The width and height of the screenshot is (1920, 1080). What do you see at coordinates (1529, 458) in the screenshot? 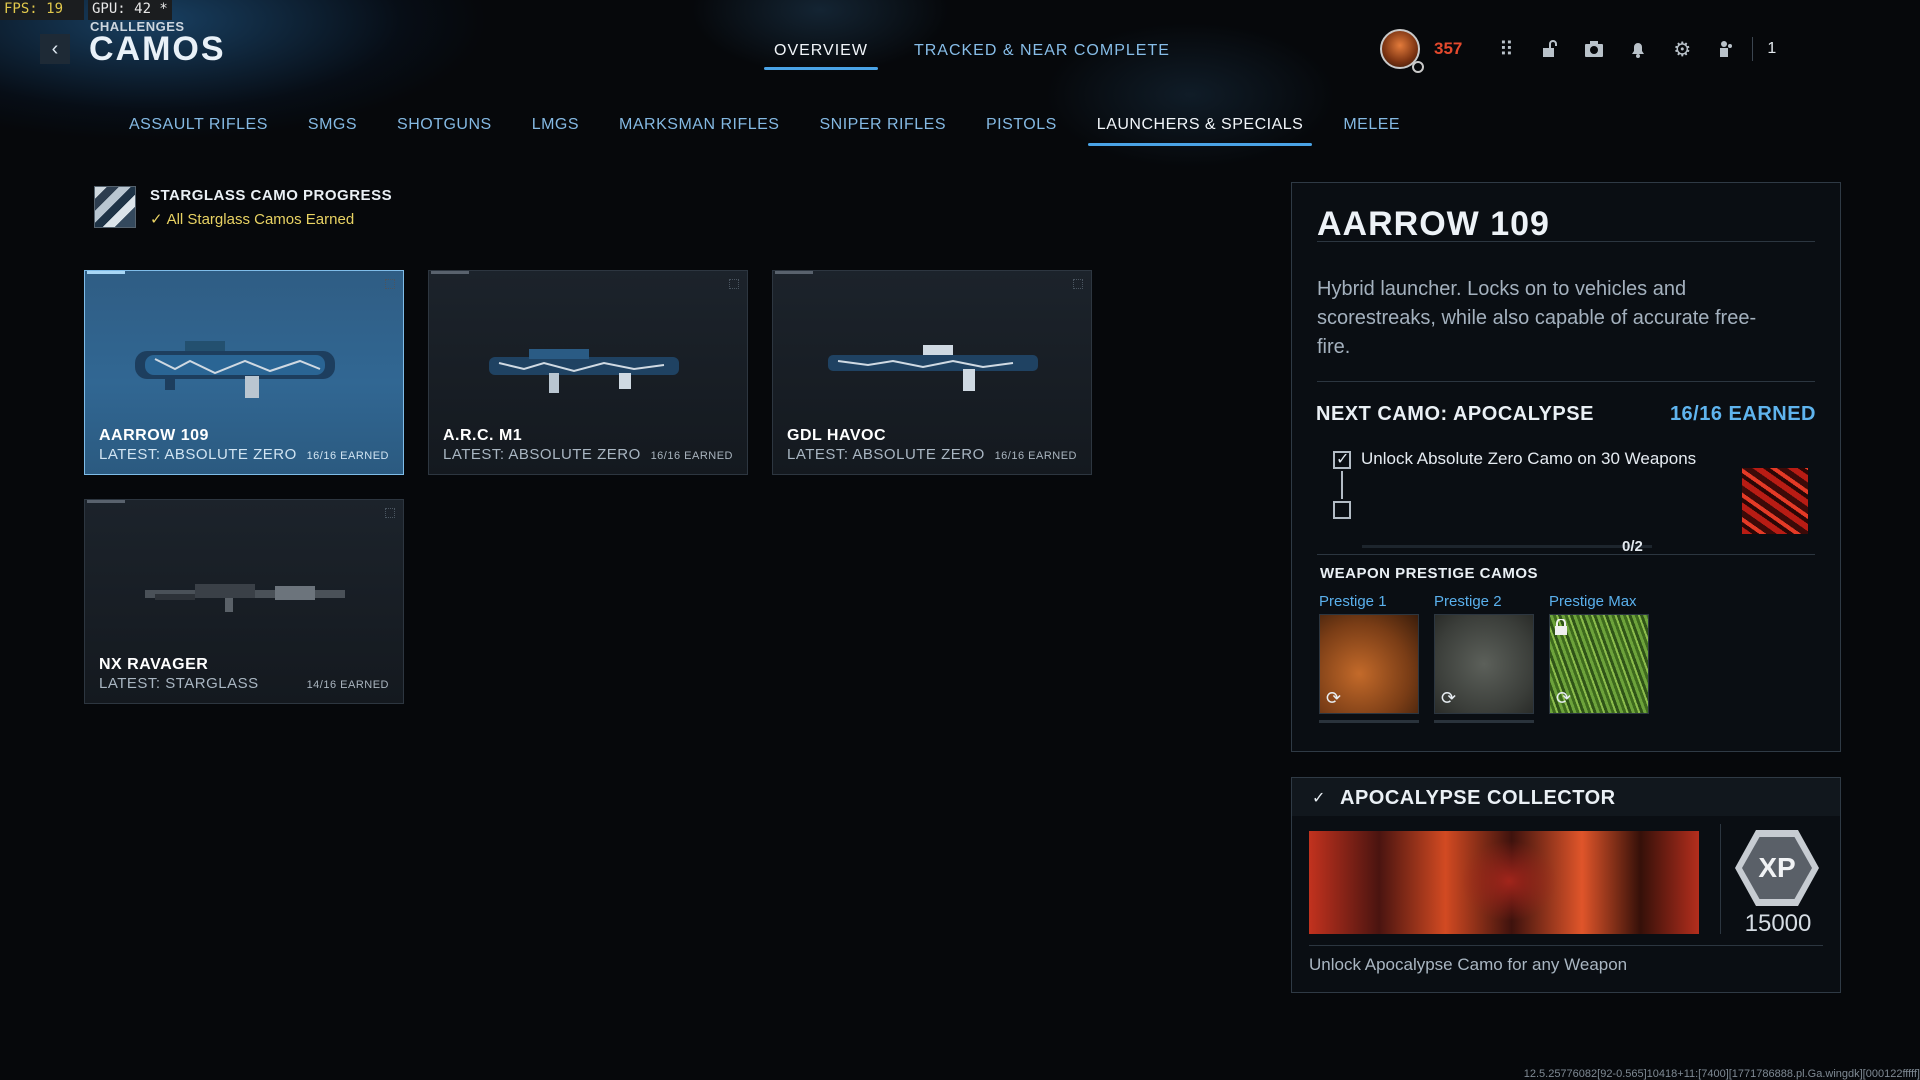
I see `challenge-label: Unlock Absolute Zero Camo on 30 Weapons` at bounding box center [1529, 458].